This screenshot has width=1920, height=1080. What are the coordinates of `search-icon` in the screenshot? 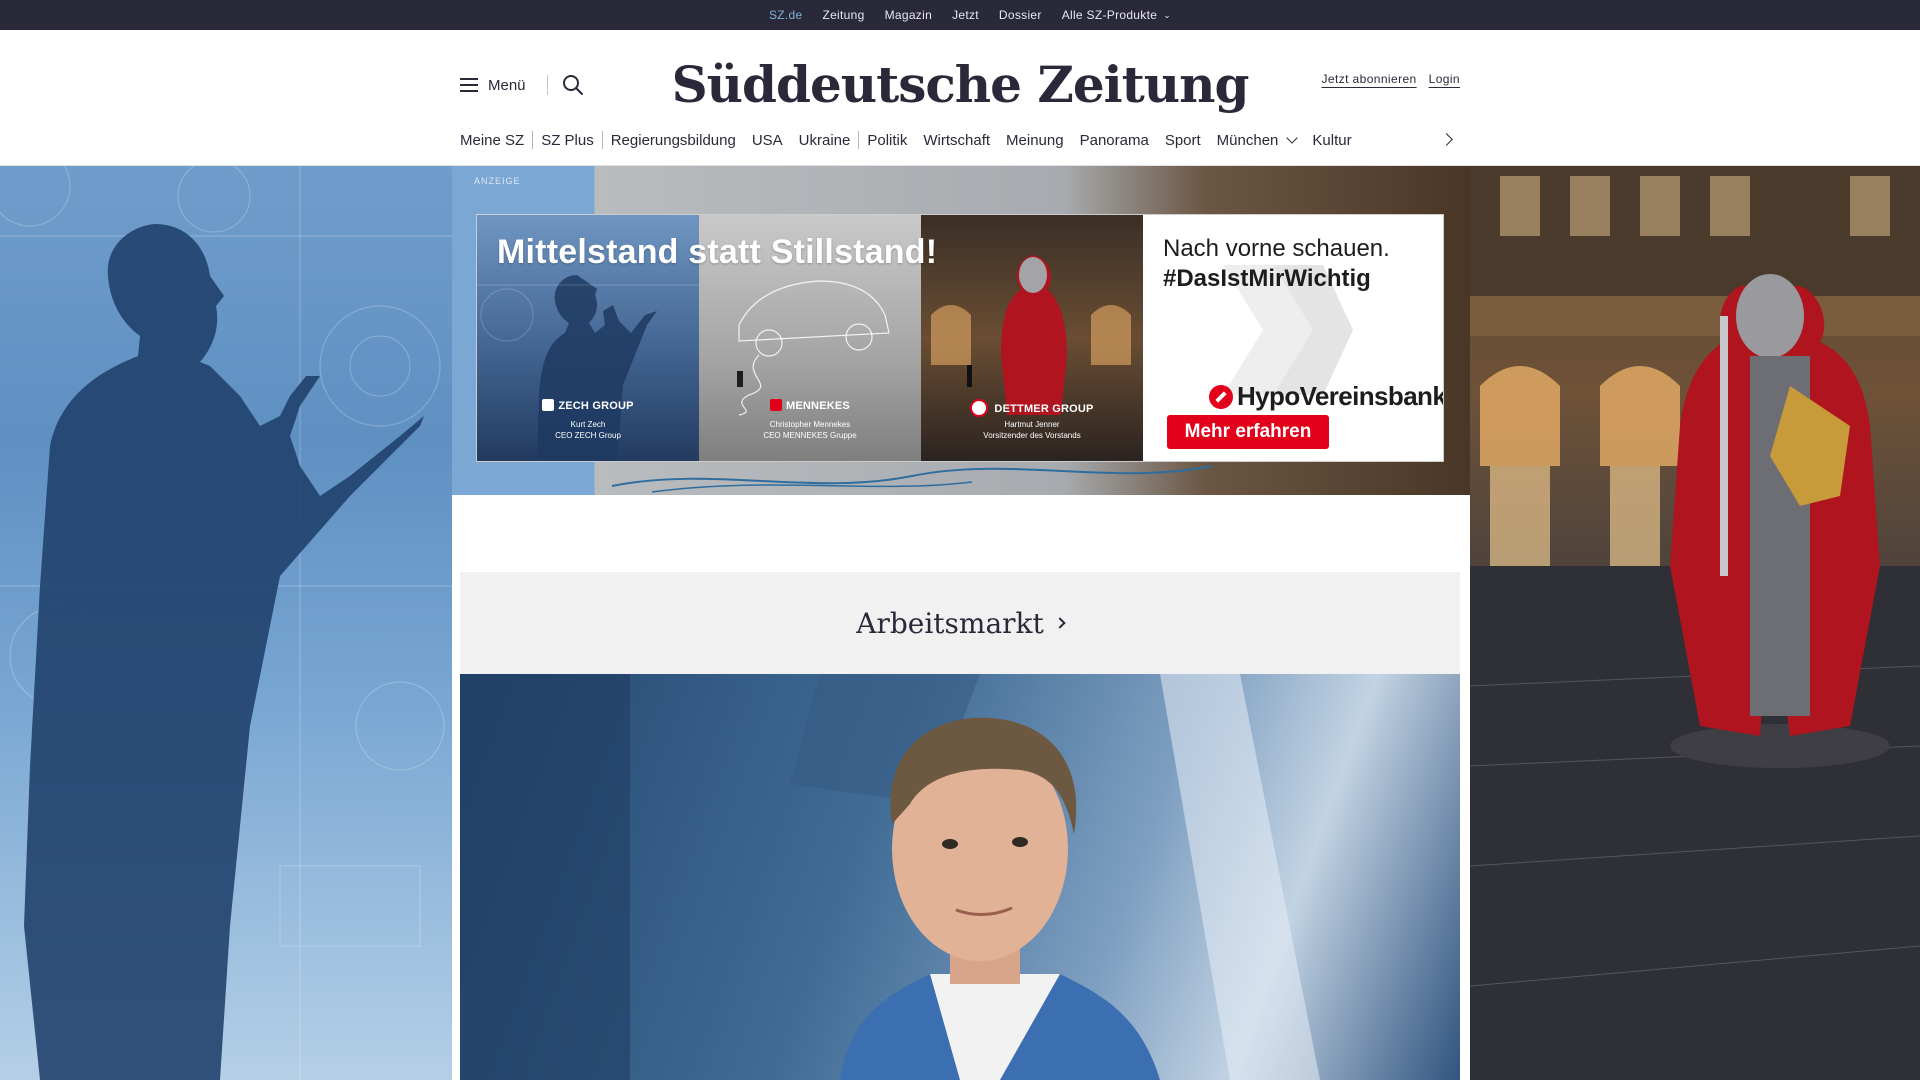 It's located at (573, 85).